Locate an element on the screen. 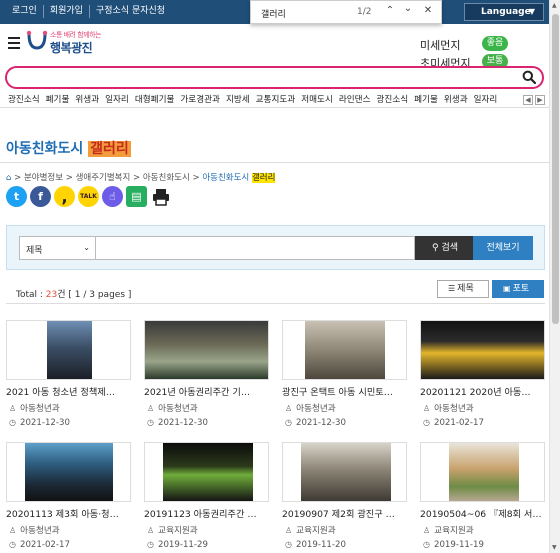 This screenshot has height=553, width=560. gallery-card: 2021 아동 청소년 정책제… ♙ 아동청년과 ◷ 2021-12-30 is located at coordinates (68, 374).